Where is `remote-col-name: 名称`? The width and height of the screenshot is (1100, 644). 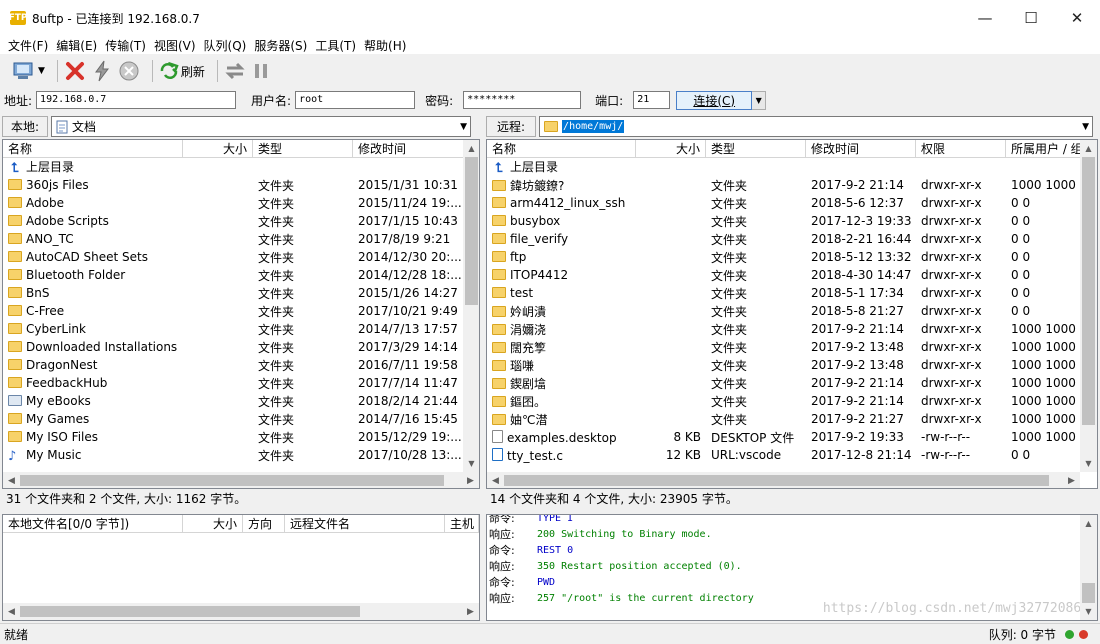 remote-col-name: 名称 is located at coordinates (561, 149).